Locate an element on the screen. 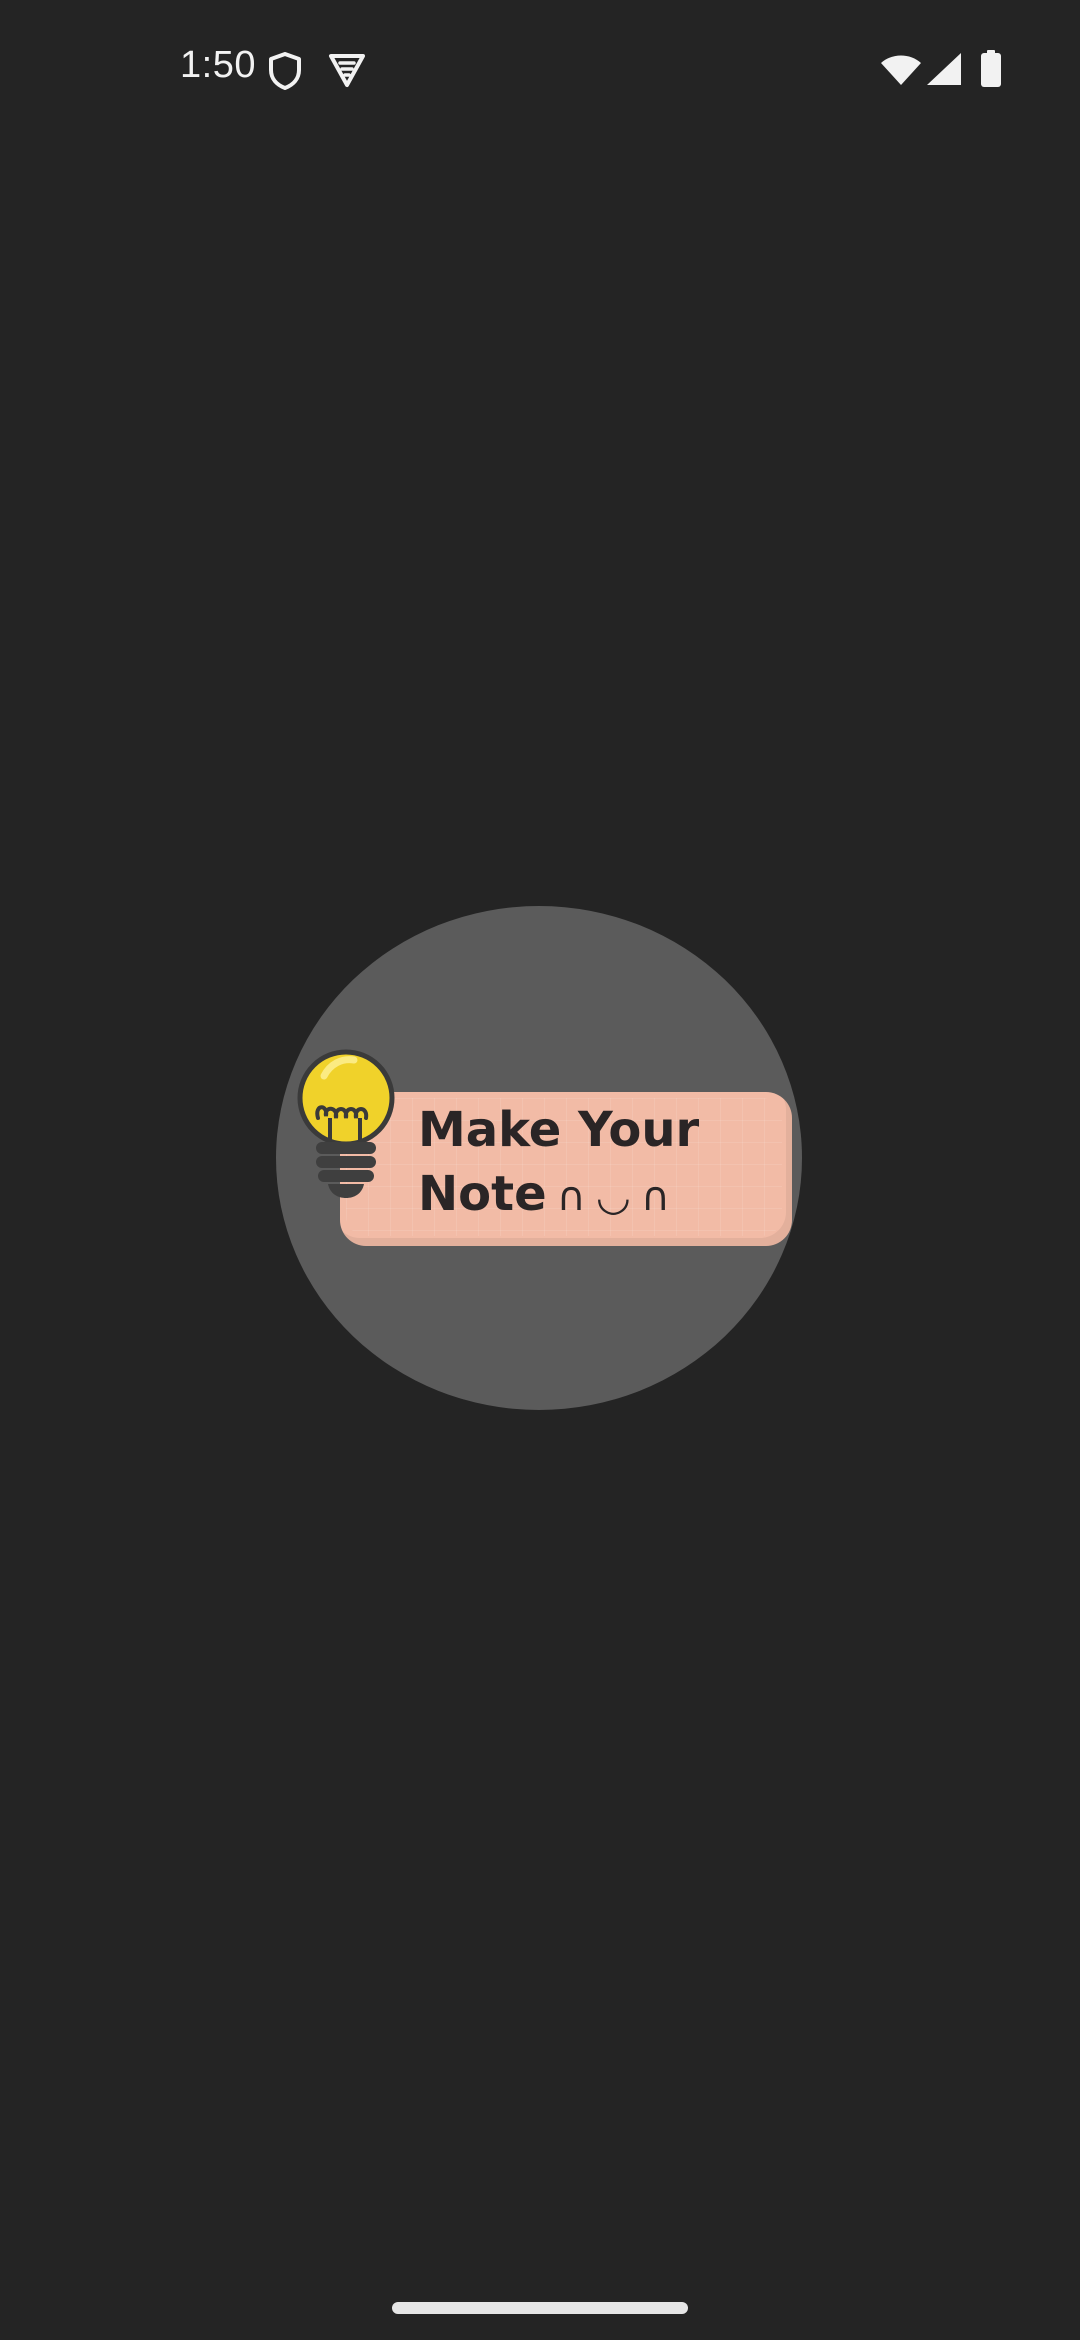 The width and height of the screenshot is (1080, 2340). signal-icon is located at coordinates (944, 69).